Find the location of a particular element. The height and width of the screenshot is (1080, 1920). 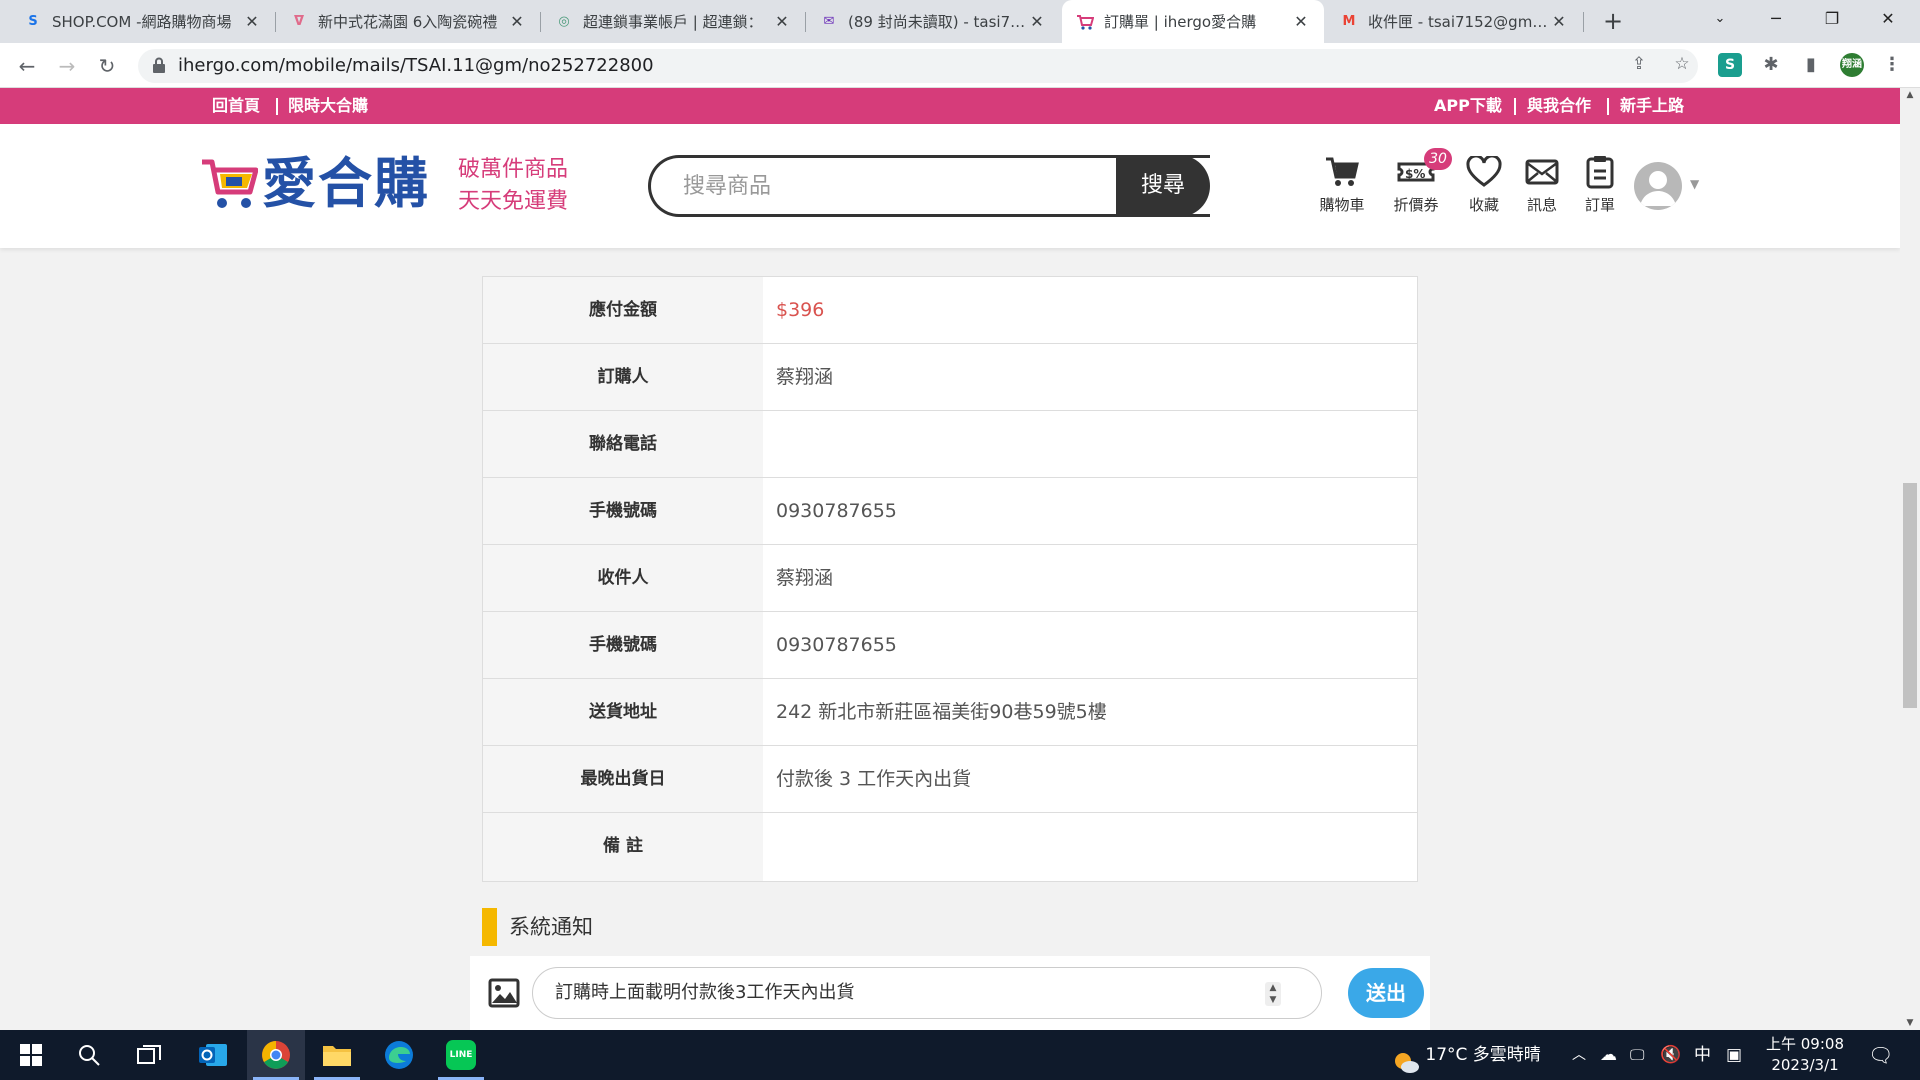

tab-title: 新中式花滿園 6入陶瓷碗禮 is located at coordinates (408, 22).